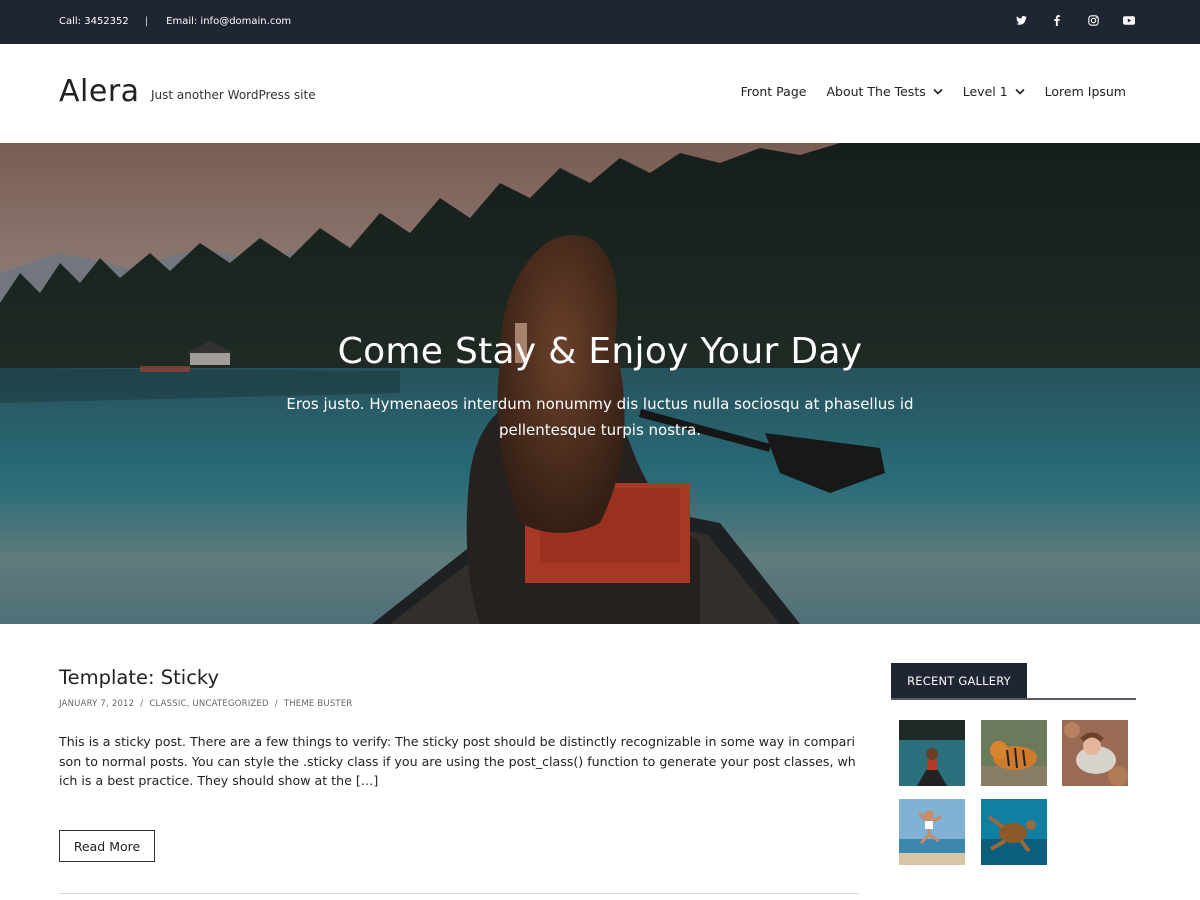  Describe the element at coordinates (1075, 20) in the screenshot. I see `social-links` at that location.